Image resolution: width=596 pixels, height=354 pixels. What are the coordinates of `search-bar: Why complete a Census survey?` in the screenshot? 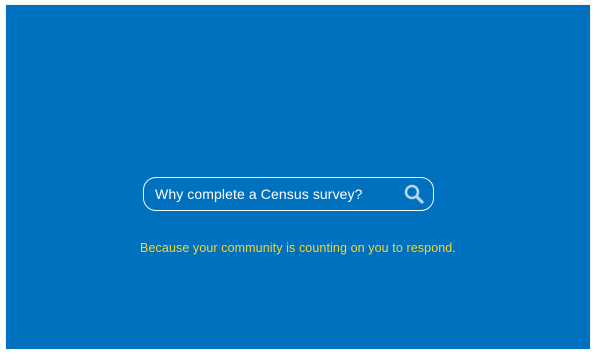 It's located at (288, 194).